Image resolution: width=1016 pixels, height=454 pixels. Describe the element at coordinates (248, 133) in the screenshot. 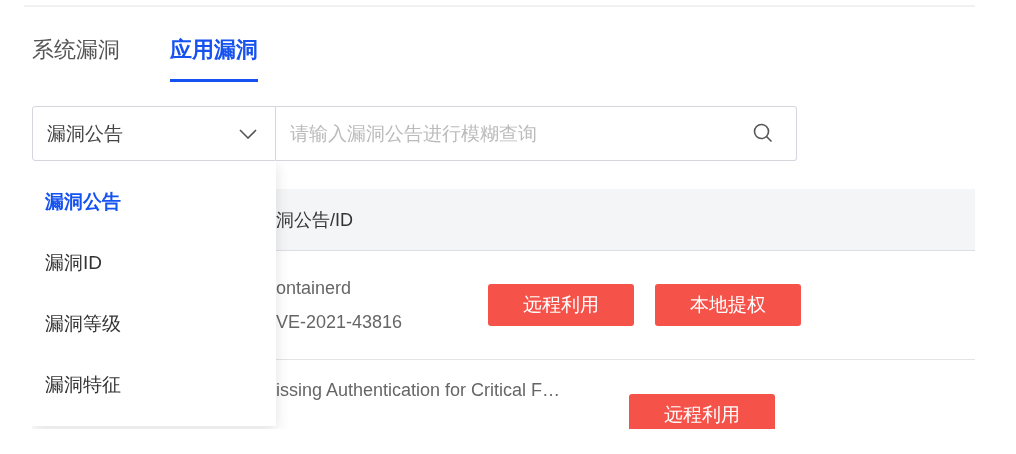

I see `chevron-down-icon` at that location.